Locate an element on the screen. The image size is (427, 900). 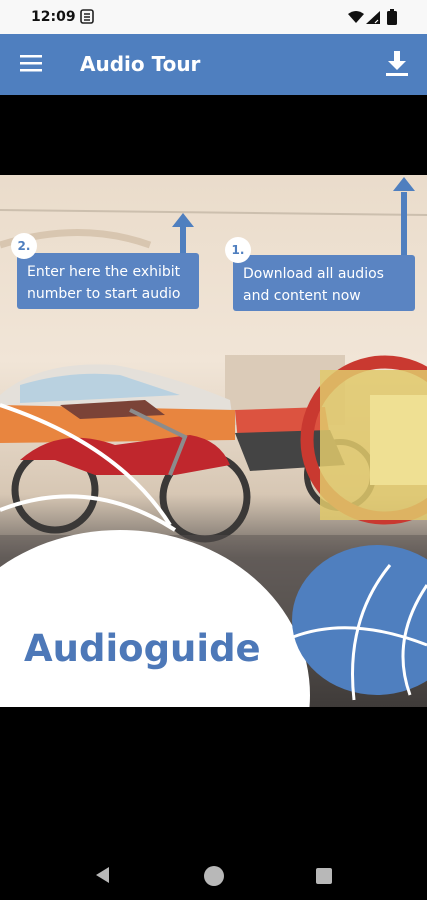
wifi-icon is located at coordinates (356, 17).